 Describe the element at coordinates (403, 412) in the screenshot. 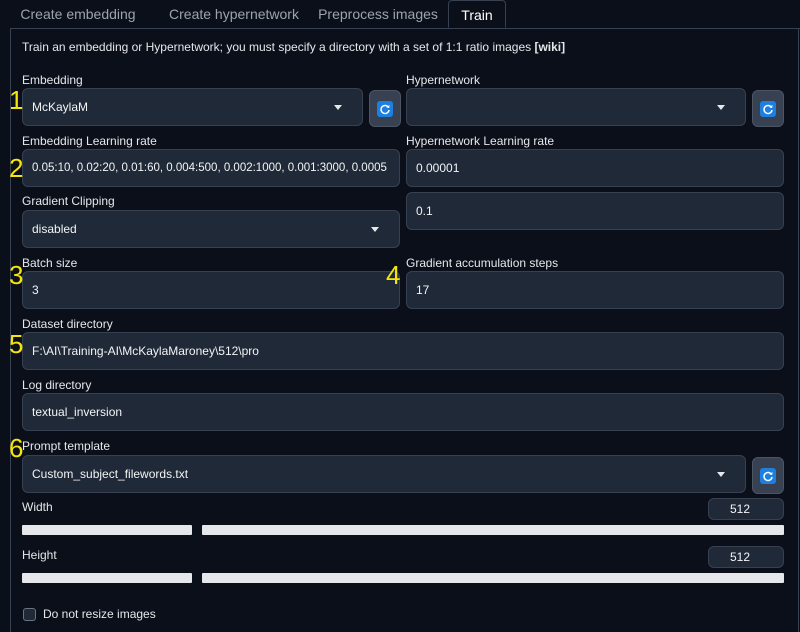

I see `log-directory-input: textual_inversion` at that location.